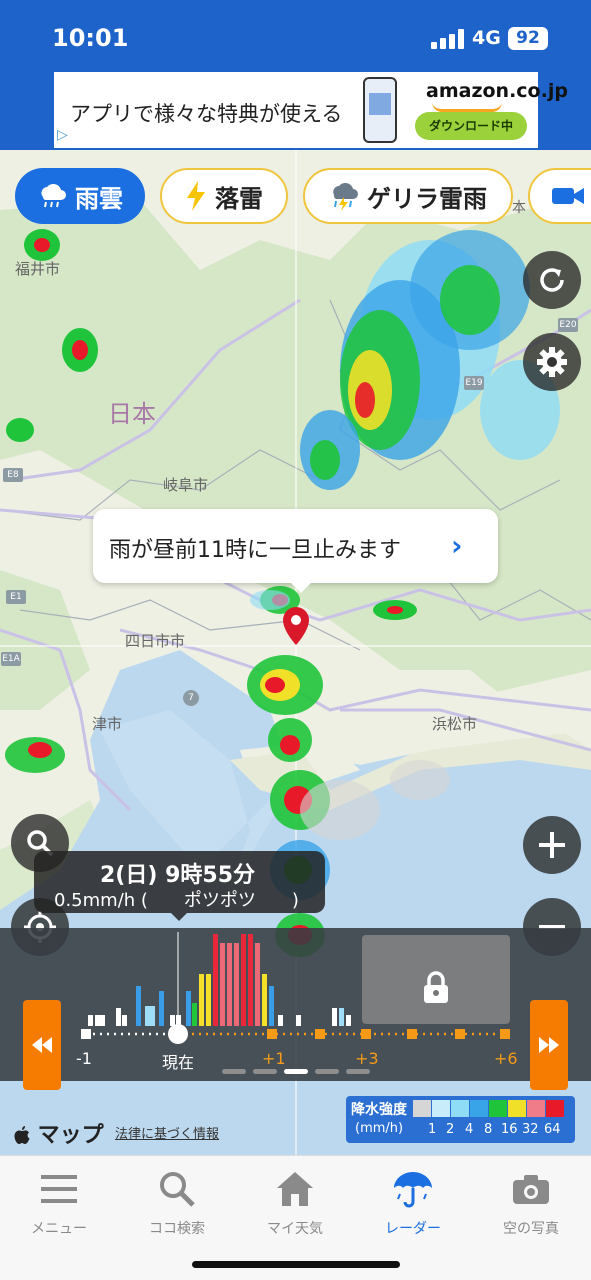 This screenshot has height=1280, width=591. What do you see at coordinates (191, 698) in the screenshot?
I see `route-badge-7: 7` at bounding box center [191, 698].